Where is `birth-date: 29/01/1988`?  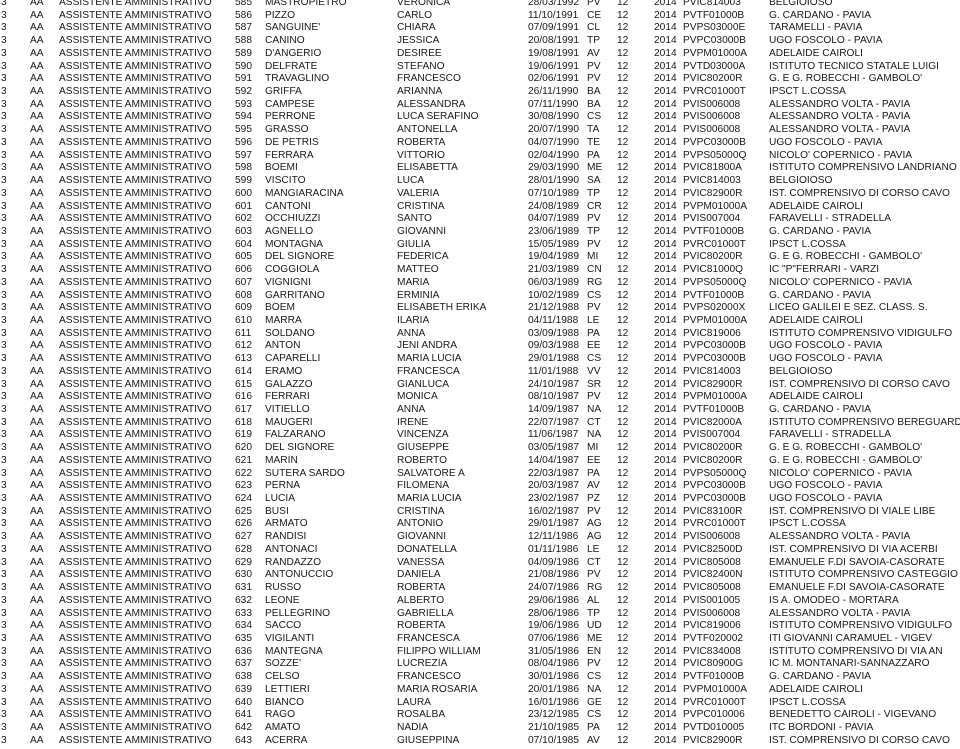
birth-date: 29/01/1988 is located at coordinates (553, 359).